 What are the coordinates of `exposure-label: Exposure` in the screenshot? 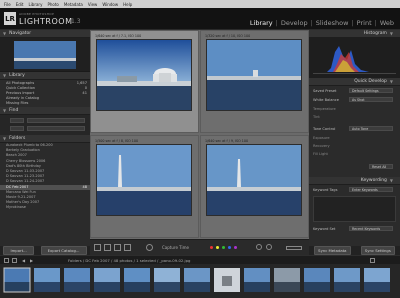 It's located at (321, 138).